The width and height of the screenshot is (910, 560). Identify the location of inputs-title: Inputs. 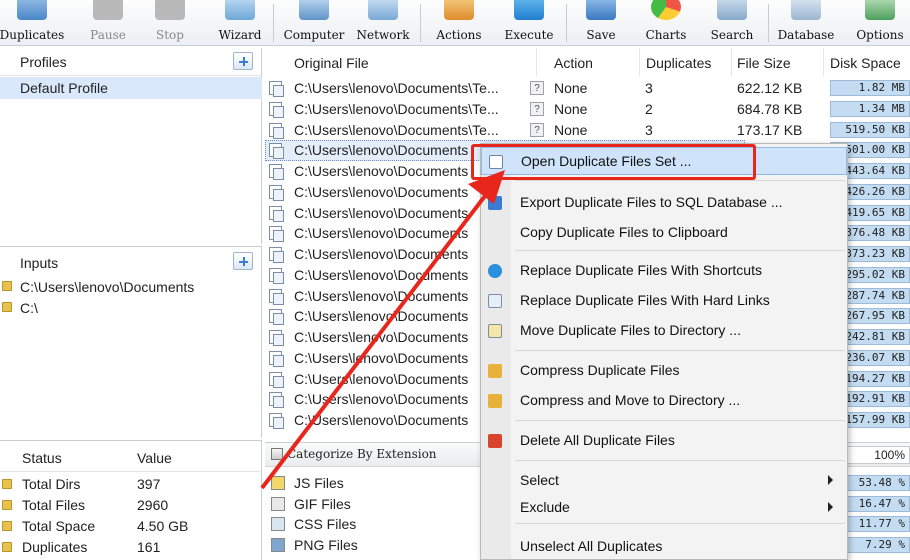
(39, 263).